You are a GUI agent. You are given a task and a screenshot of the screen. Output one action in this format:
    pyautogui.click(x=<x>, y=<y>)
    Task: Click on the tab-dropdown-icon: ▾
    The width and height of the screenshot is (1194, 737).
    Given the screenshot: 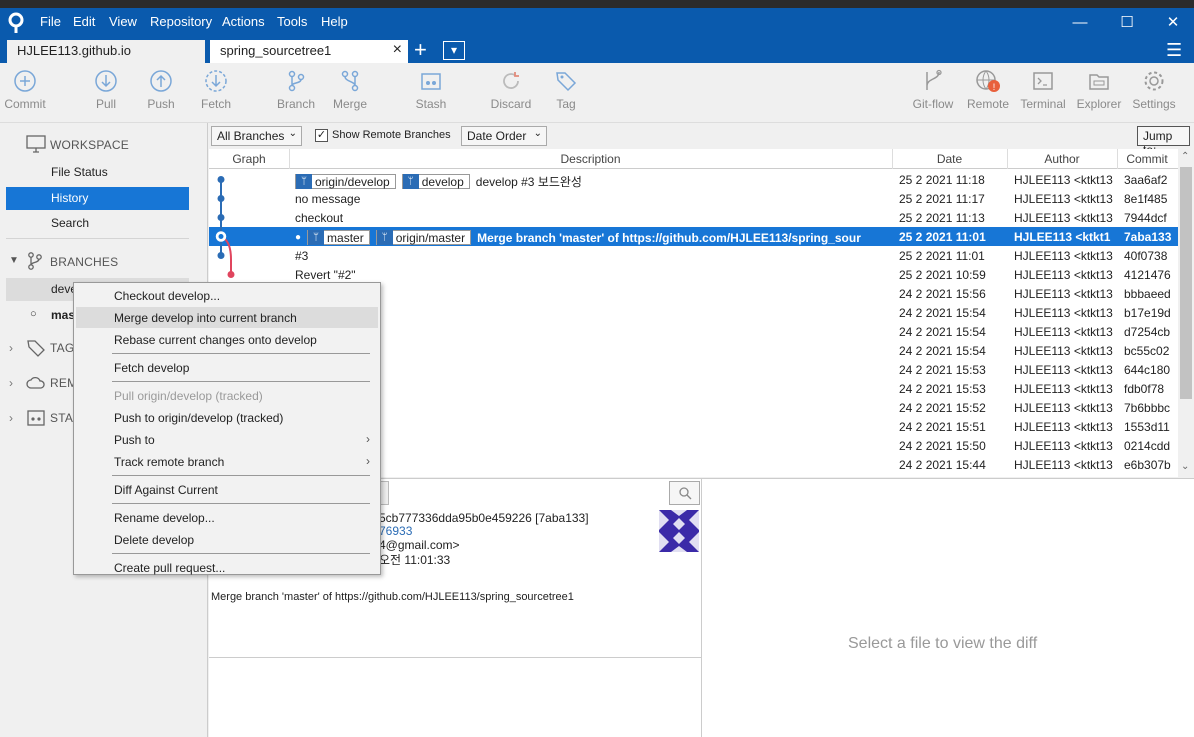 What is the action you would take?
    pyautogui.click(x=454, y=50)
    